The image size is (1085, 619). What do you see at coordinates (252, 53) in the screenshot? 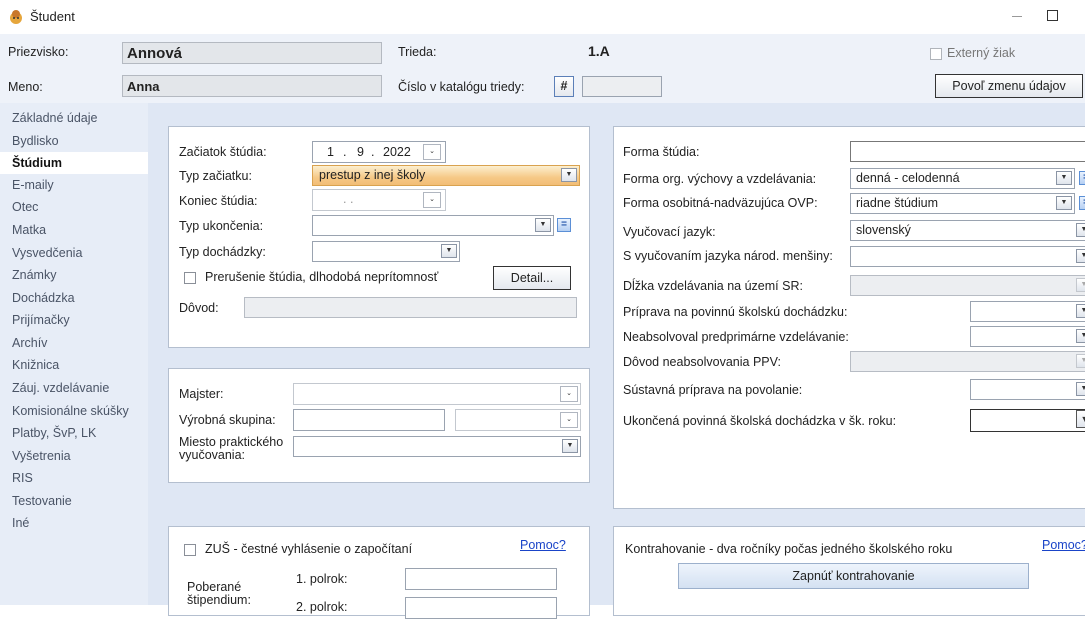
I see `surname-field: Annová` at bounding box center [252, 53].